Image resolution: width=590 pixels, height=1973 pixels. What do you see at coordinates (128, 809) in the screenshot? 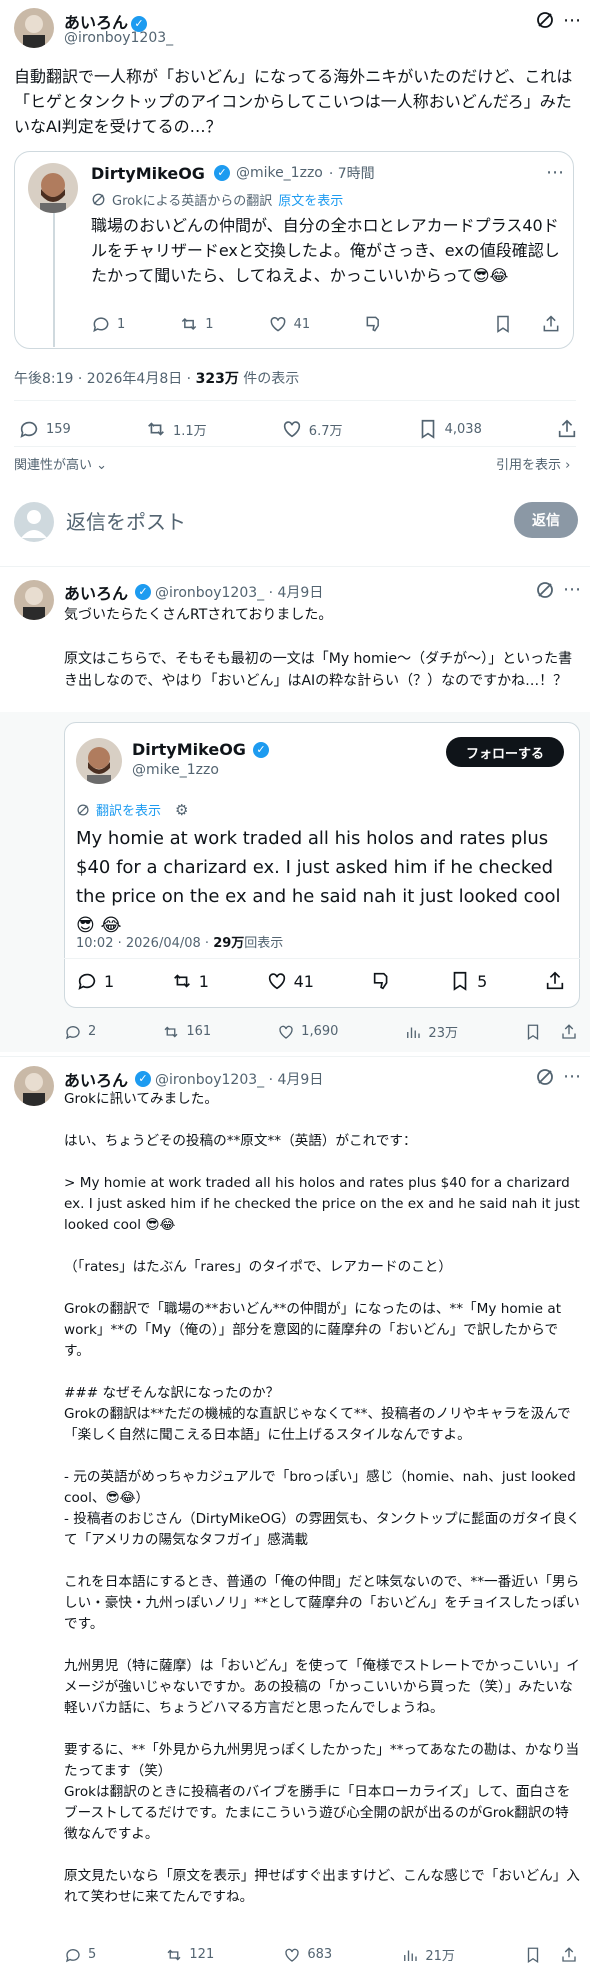
I see `show-translation-link: 翻訳を表示` at bounding box center [128, 809].